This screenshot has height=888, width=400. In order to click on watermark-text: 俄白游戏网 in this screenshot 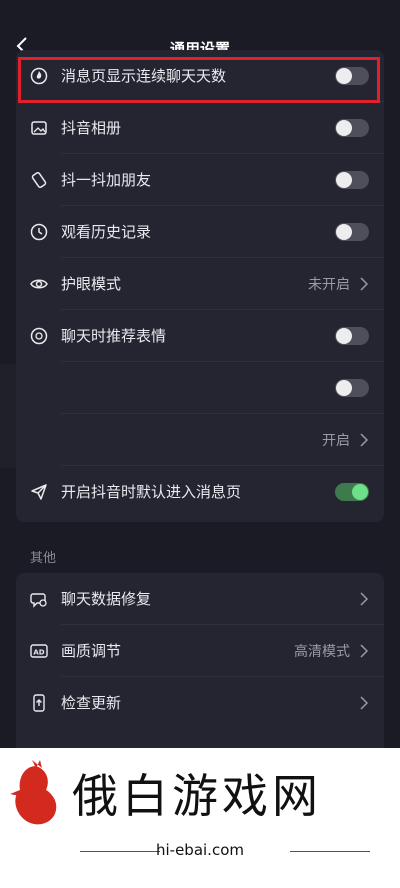, I will do `click(197, 796)`.